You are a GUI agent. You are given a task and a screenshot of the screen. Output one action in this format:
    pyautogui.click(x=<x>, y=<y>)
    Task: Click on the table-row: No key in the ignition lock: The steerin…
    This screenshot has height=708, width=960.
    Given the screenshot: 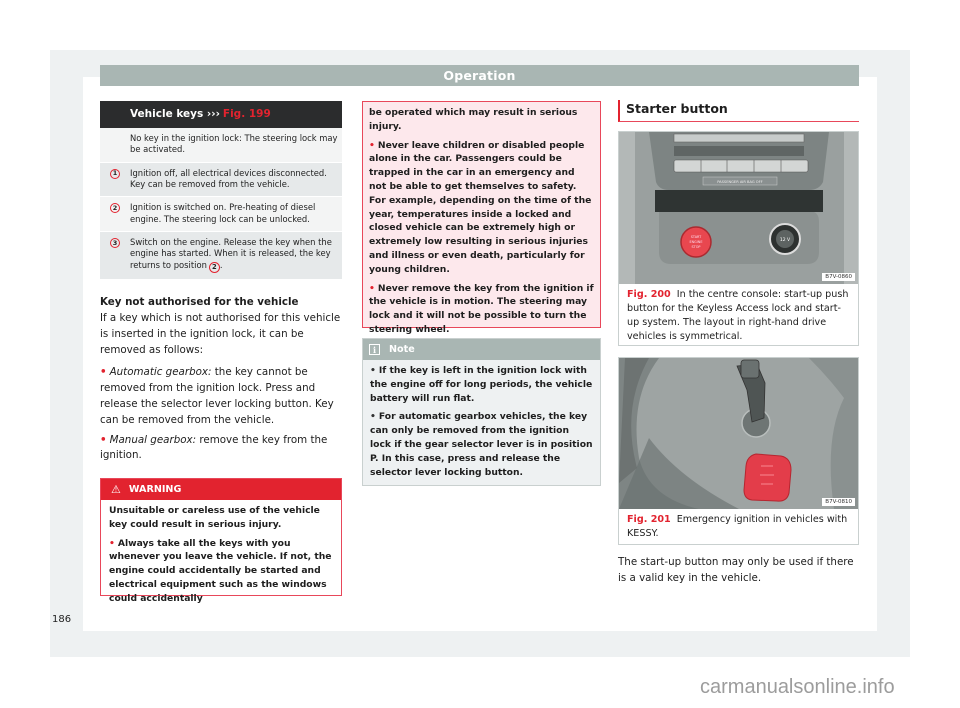 What is the action you would take?
    pyautogui.click(x=221, y=145)
    